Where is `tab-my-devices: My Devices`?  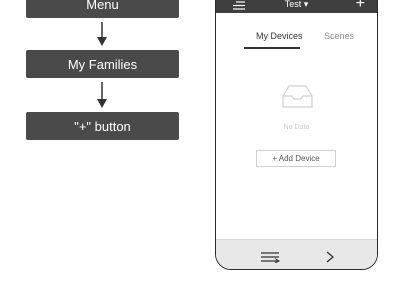 tab-my-devices: My Devices is located at coordinates (279, 36).